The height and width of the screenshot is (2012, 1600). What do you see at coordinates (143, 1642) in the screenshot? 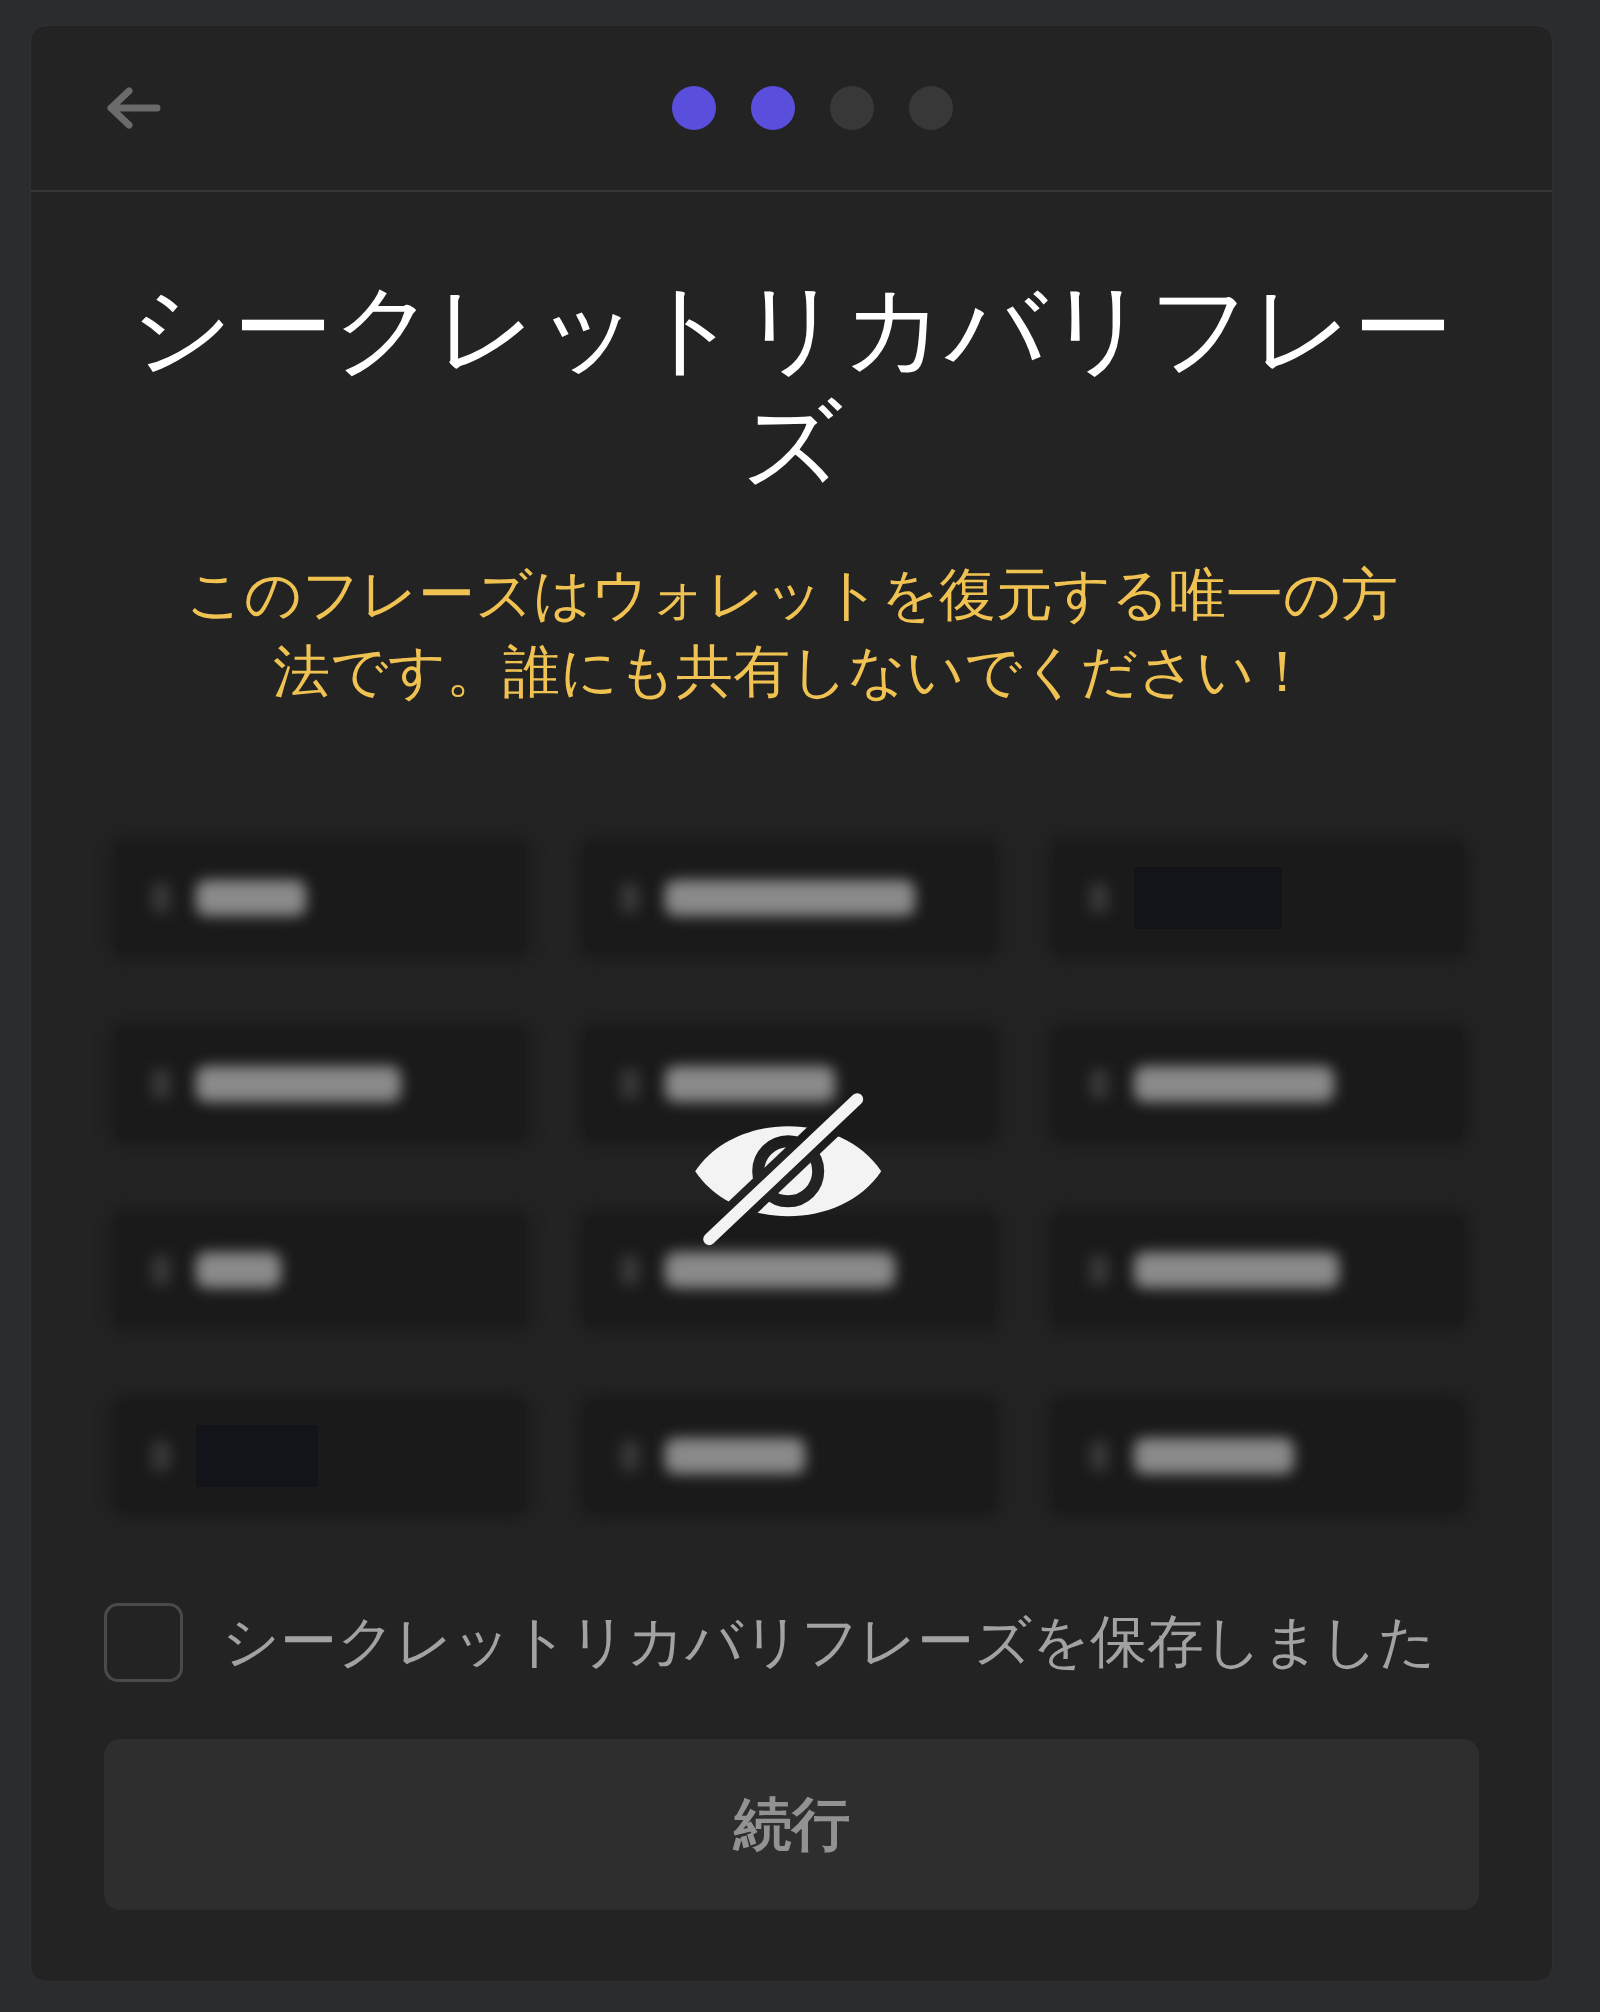
I see `confirm-checkbox` at bounding box center [143, 1642].